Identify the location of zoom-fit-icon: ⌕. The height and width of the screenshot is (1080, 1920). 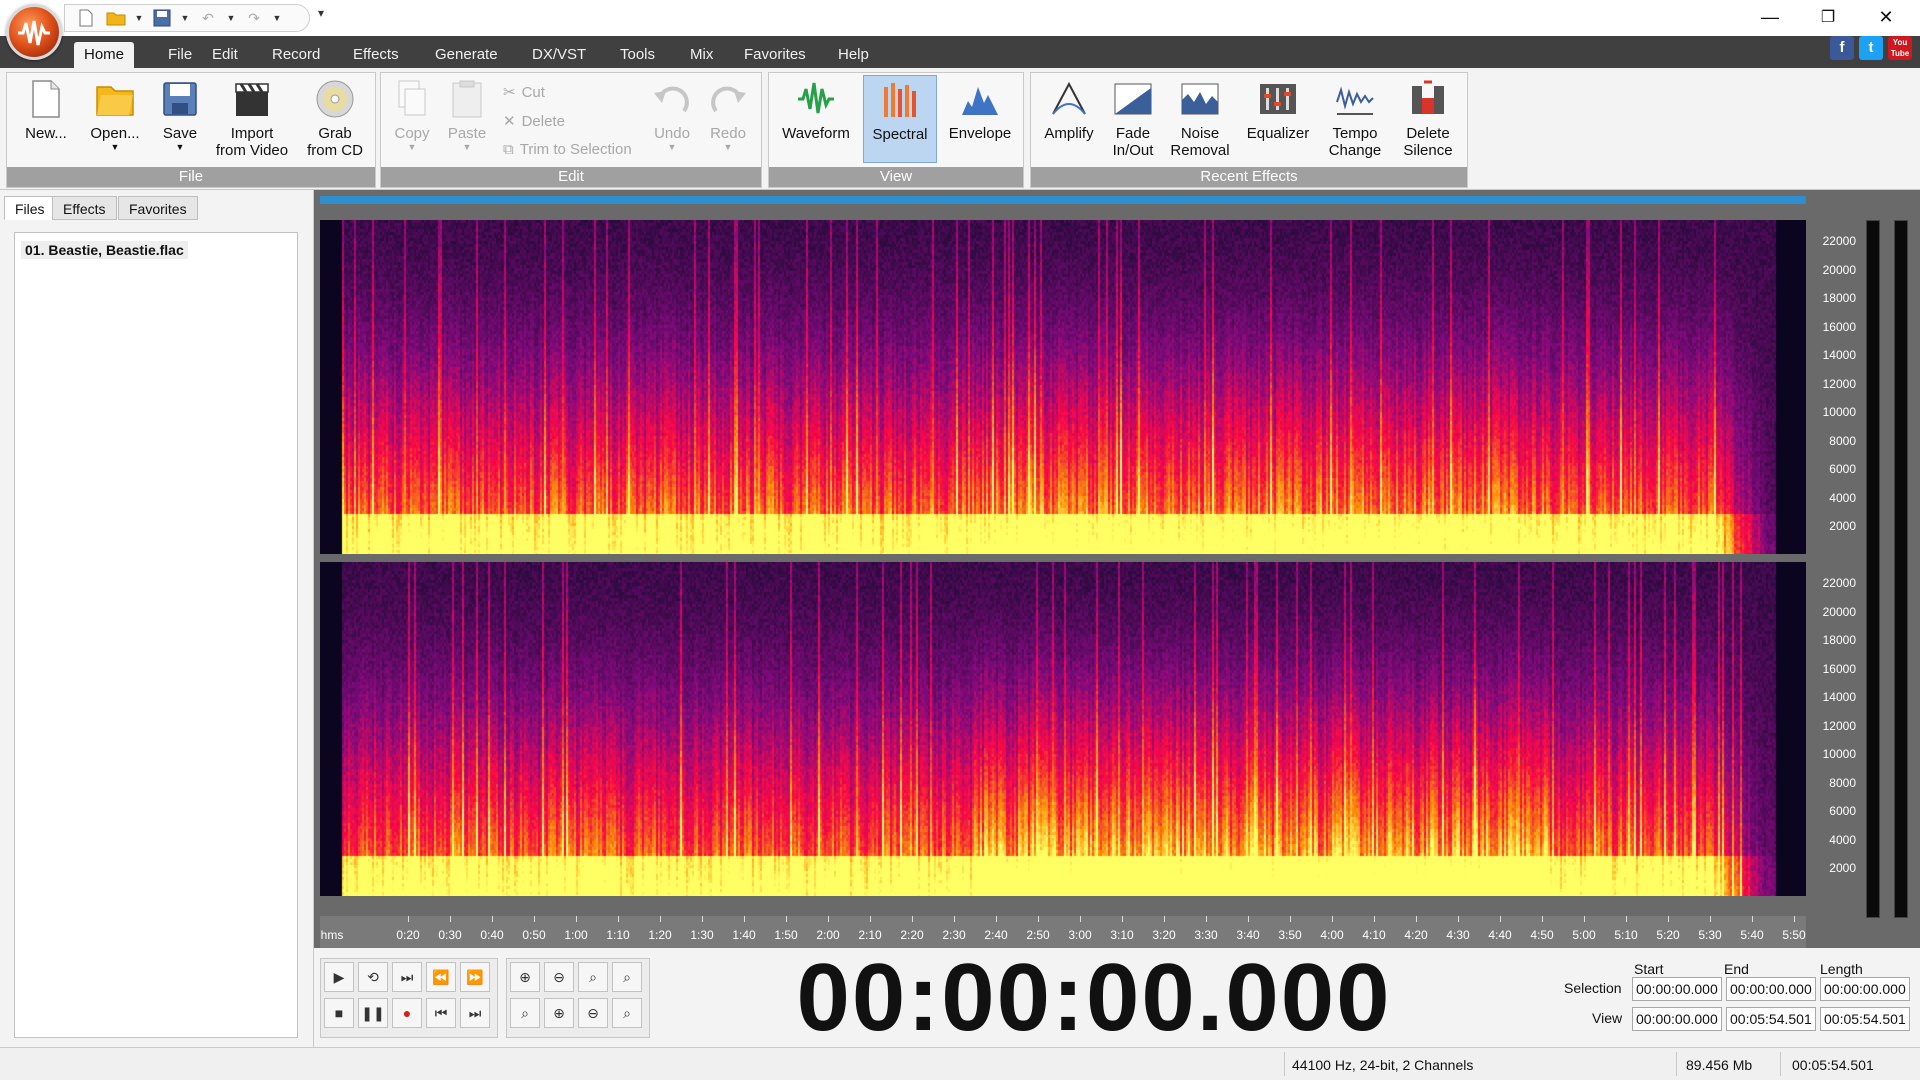
(627, 1013).